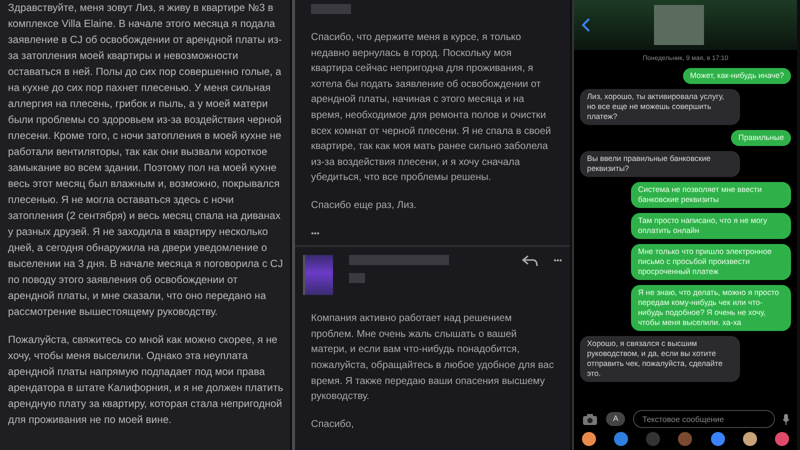 This screenshot has height=450, width=800. Describe the element at coordinates (530, 261) in the screenshot. I see `reply-icon` at that location.